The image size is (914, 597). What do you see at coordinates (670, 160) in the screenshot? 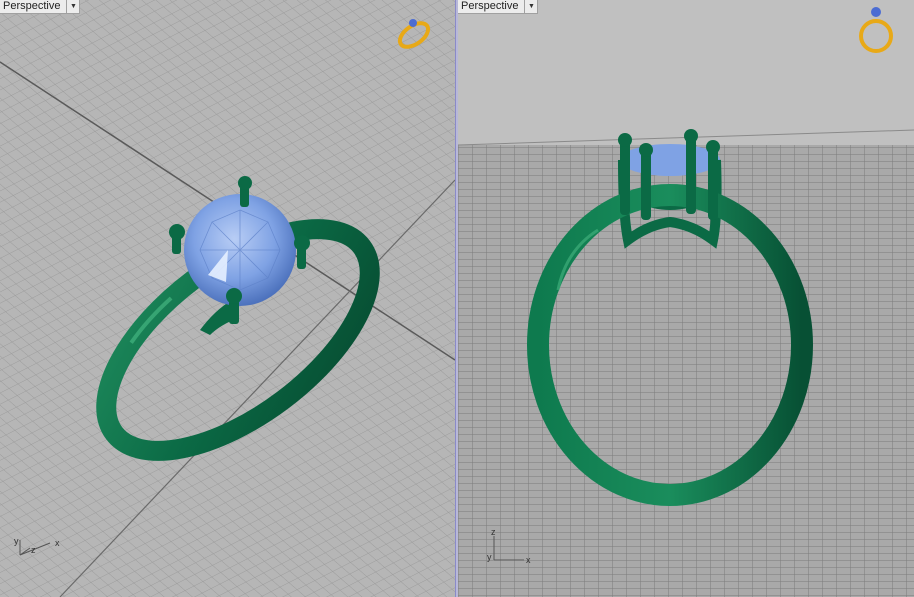
I see `gemstone` at bounding box center [670, 160].